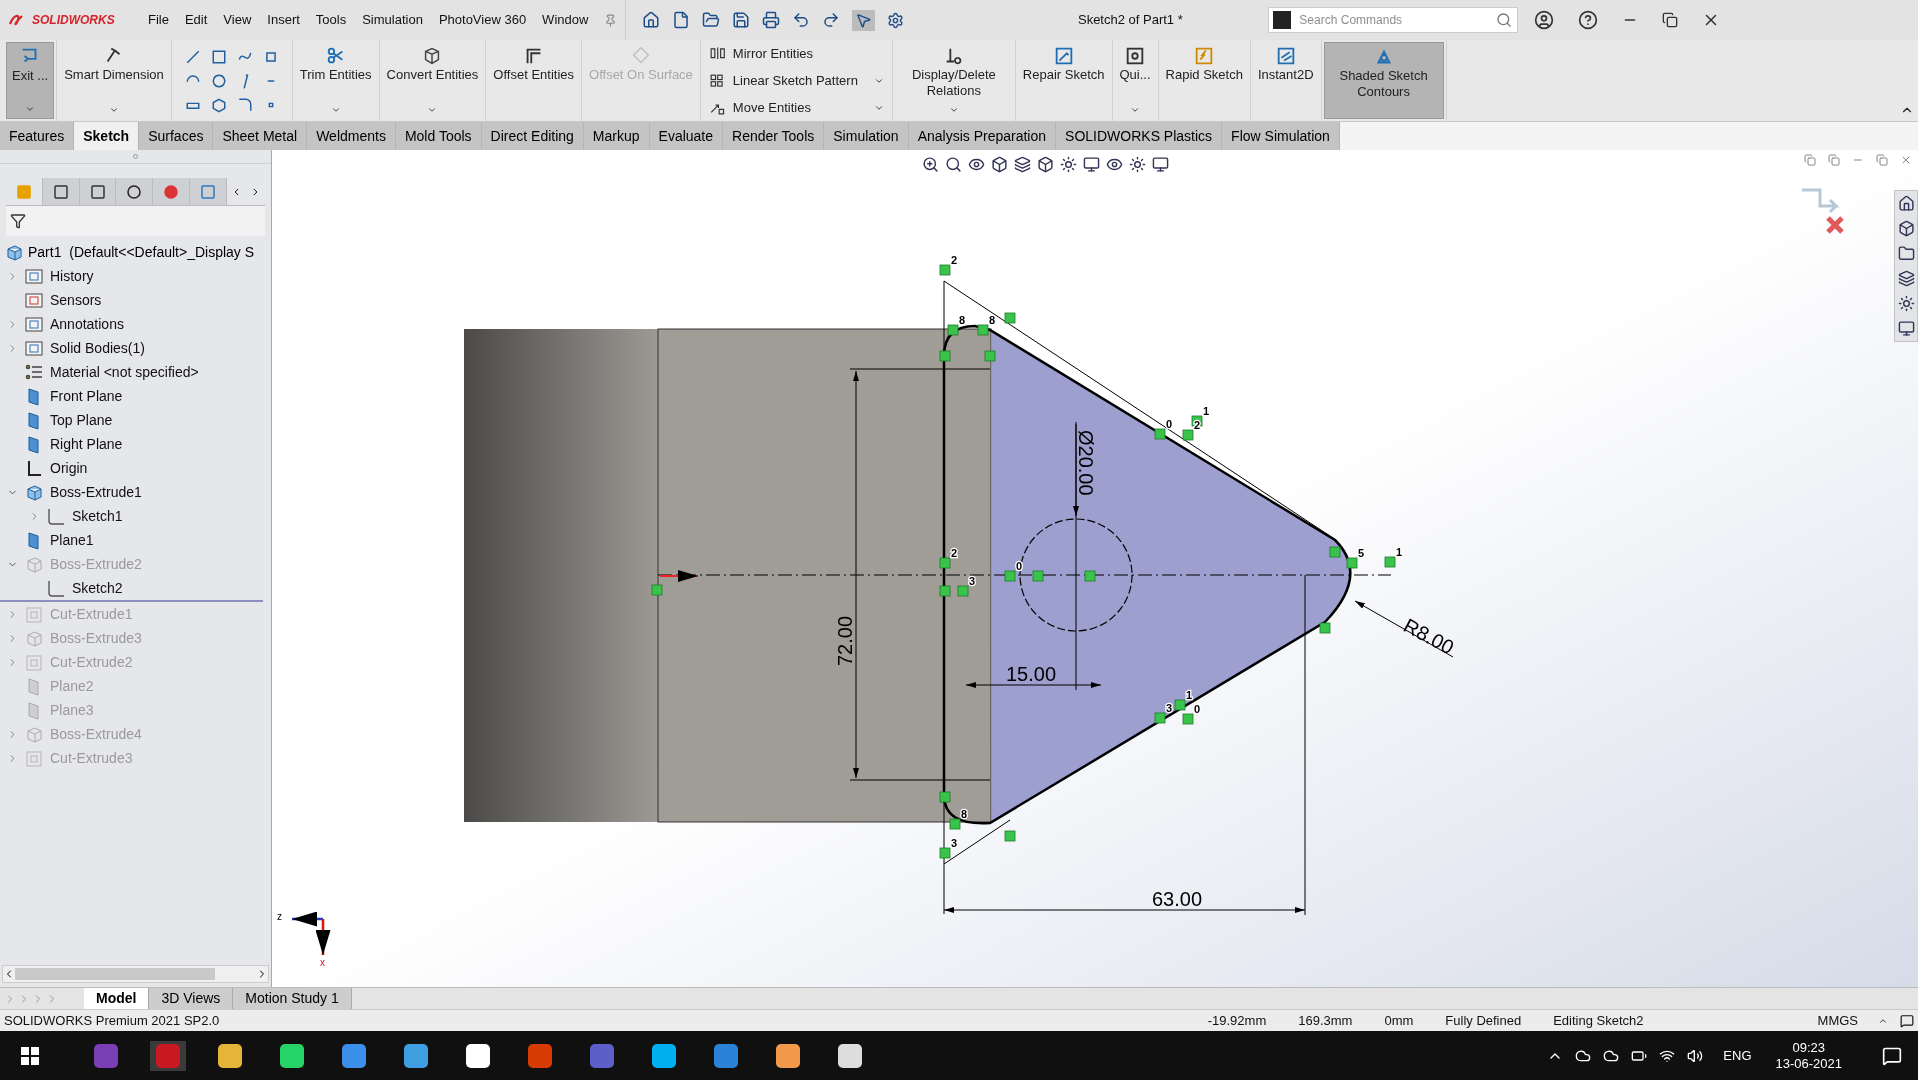 This screenshot has height=1080, width=1918. What do you see at coordinates (237, 20) in the screenshot?
I see `menu-item: View` at bounding box center [237, 20].